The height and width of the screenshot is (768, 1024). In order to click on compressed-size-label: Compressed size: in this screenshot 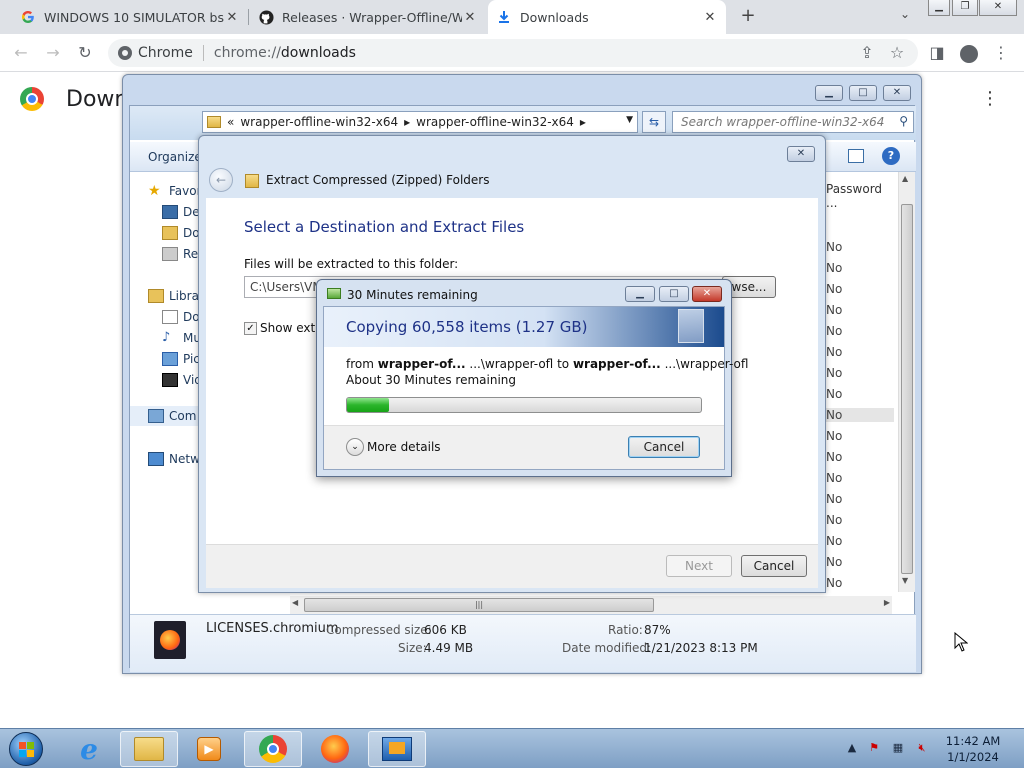, I will do `click(379, 630)`.